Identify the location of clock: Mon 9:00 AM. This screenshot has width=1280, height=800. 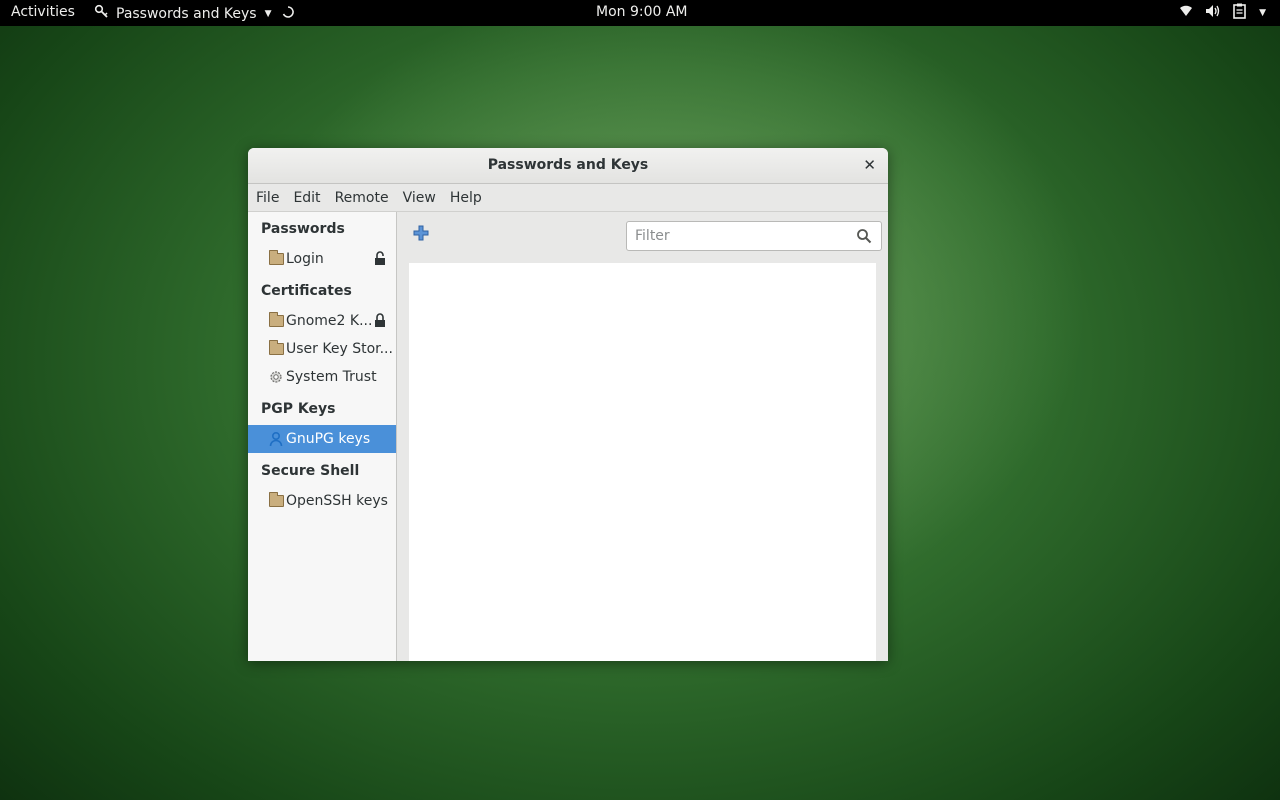
(642, 12).